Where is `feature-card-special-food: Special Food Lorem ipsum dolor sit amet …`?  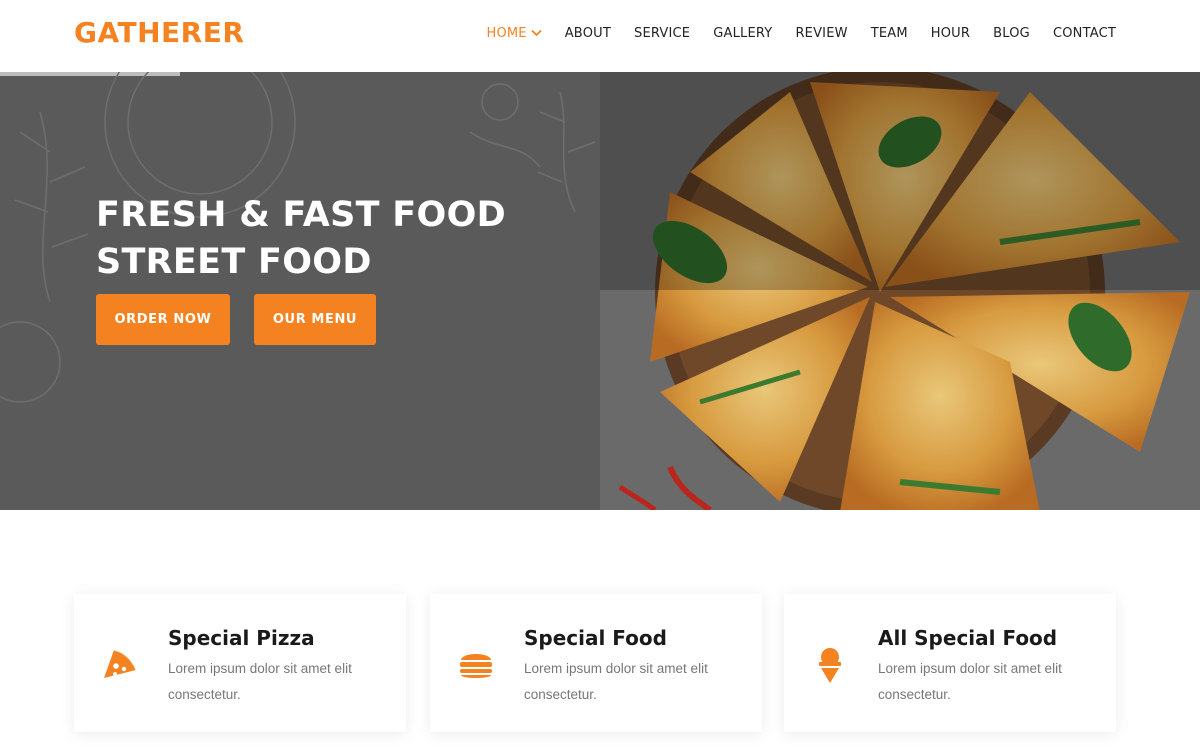
feature-card-special-food: Special Food Lorem ipsum dolor sit amet … is located at coordinates (596, 663).